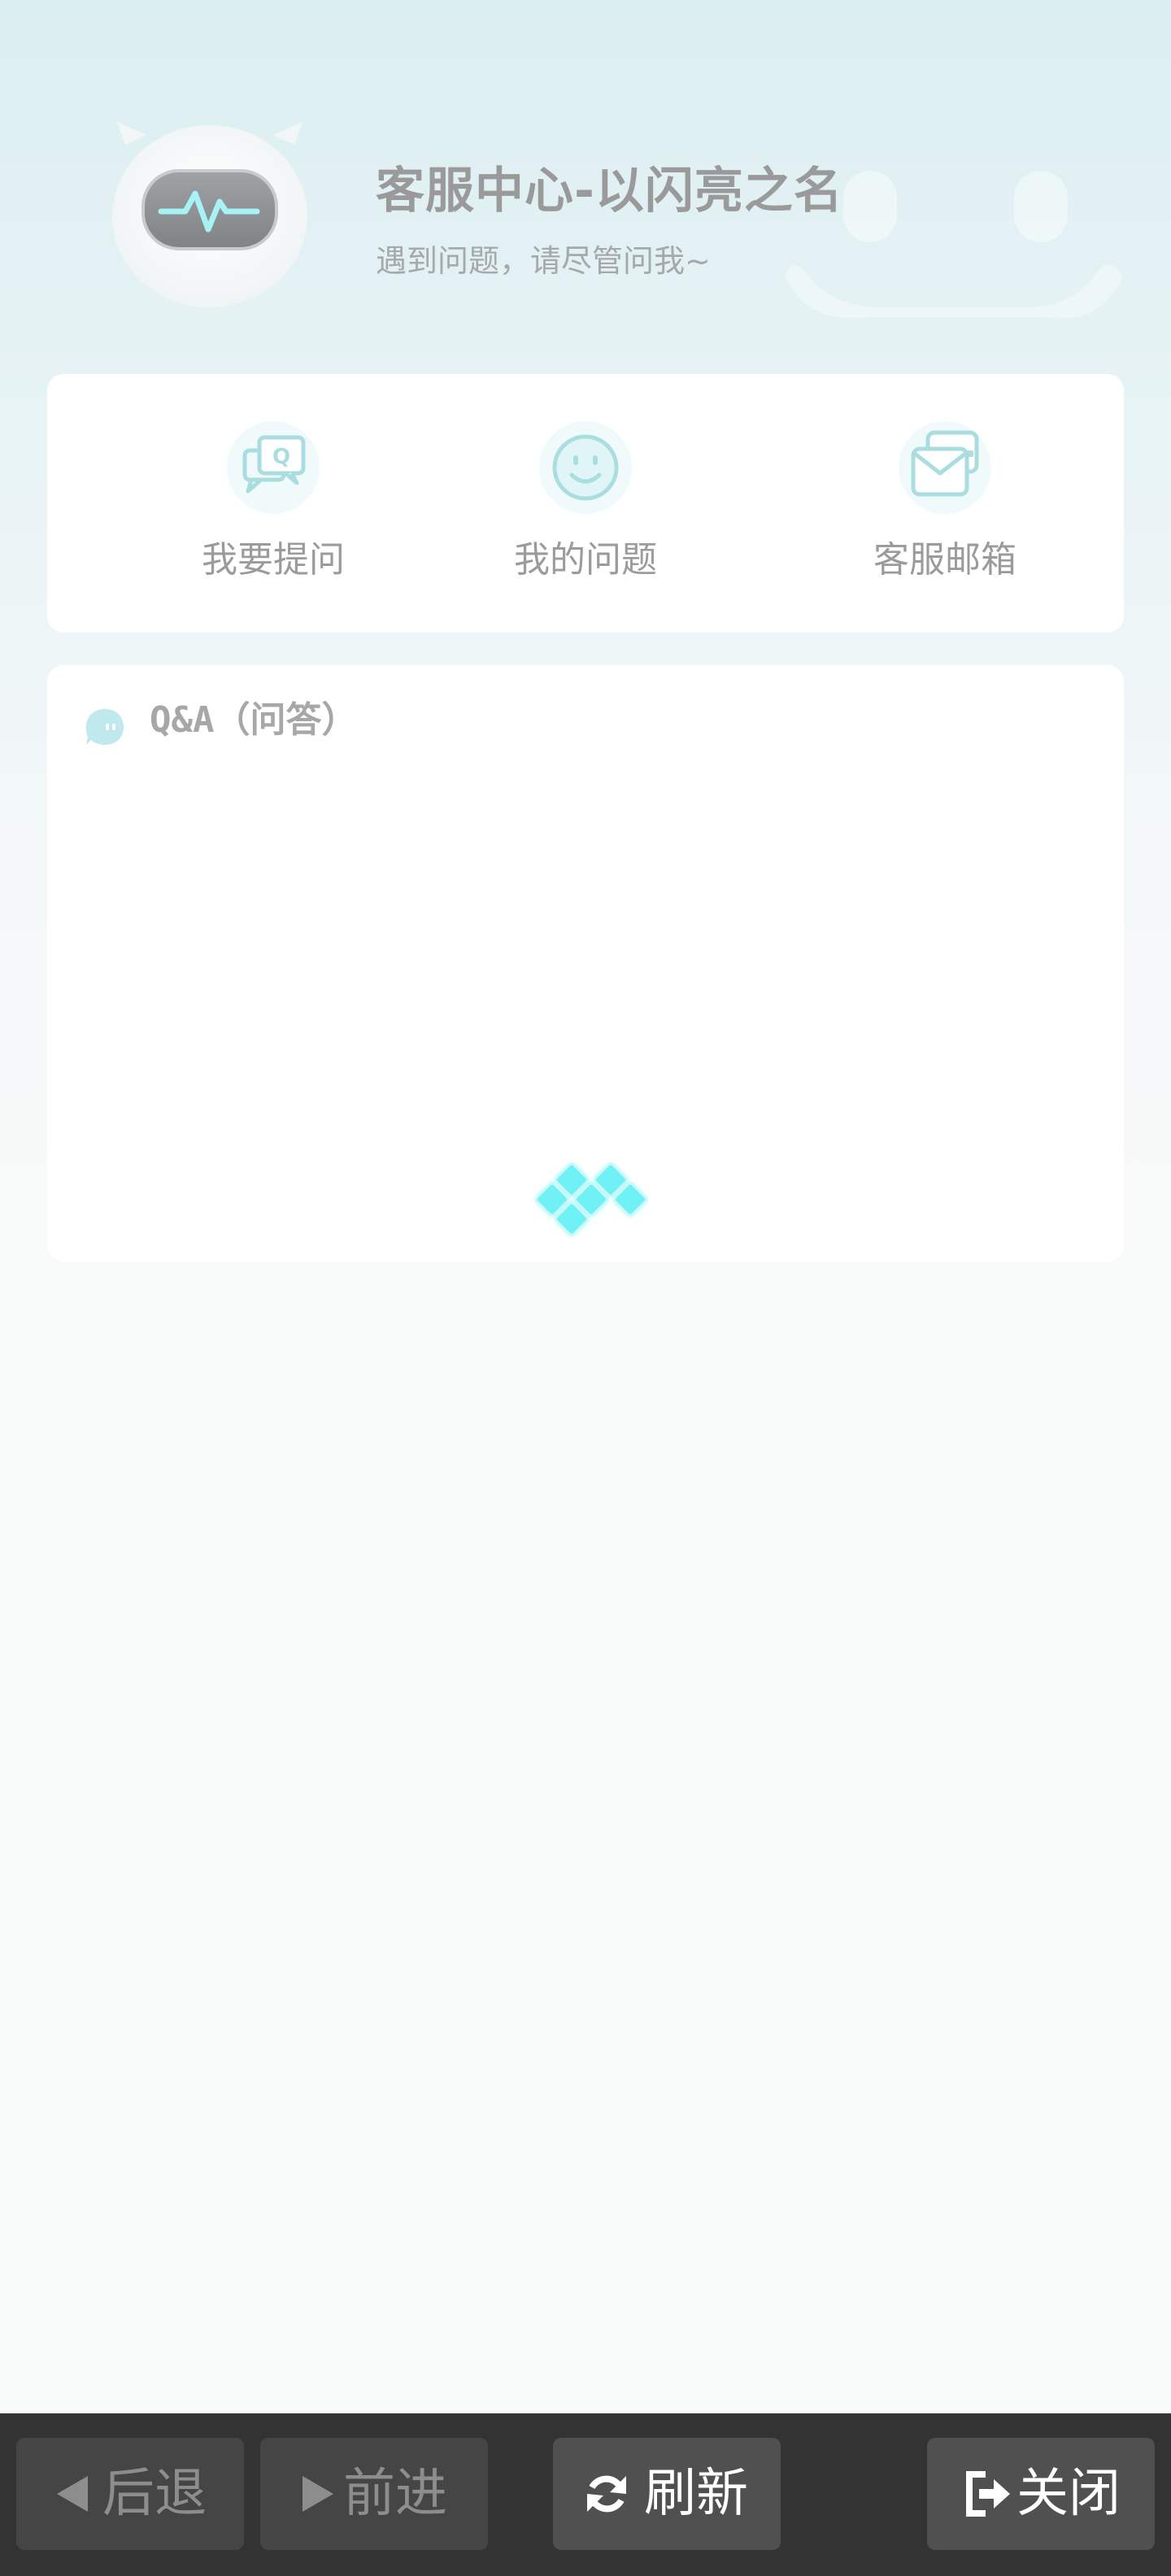 The width and height of the screenshot is (1171, 2576). I want to click on service-mailbox-button: 客服邮箱, so click(945, 504).